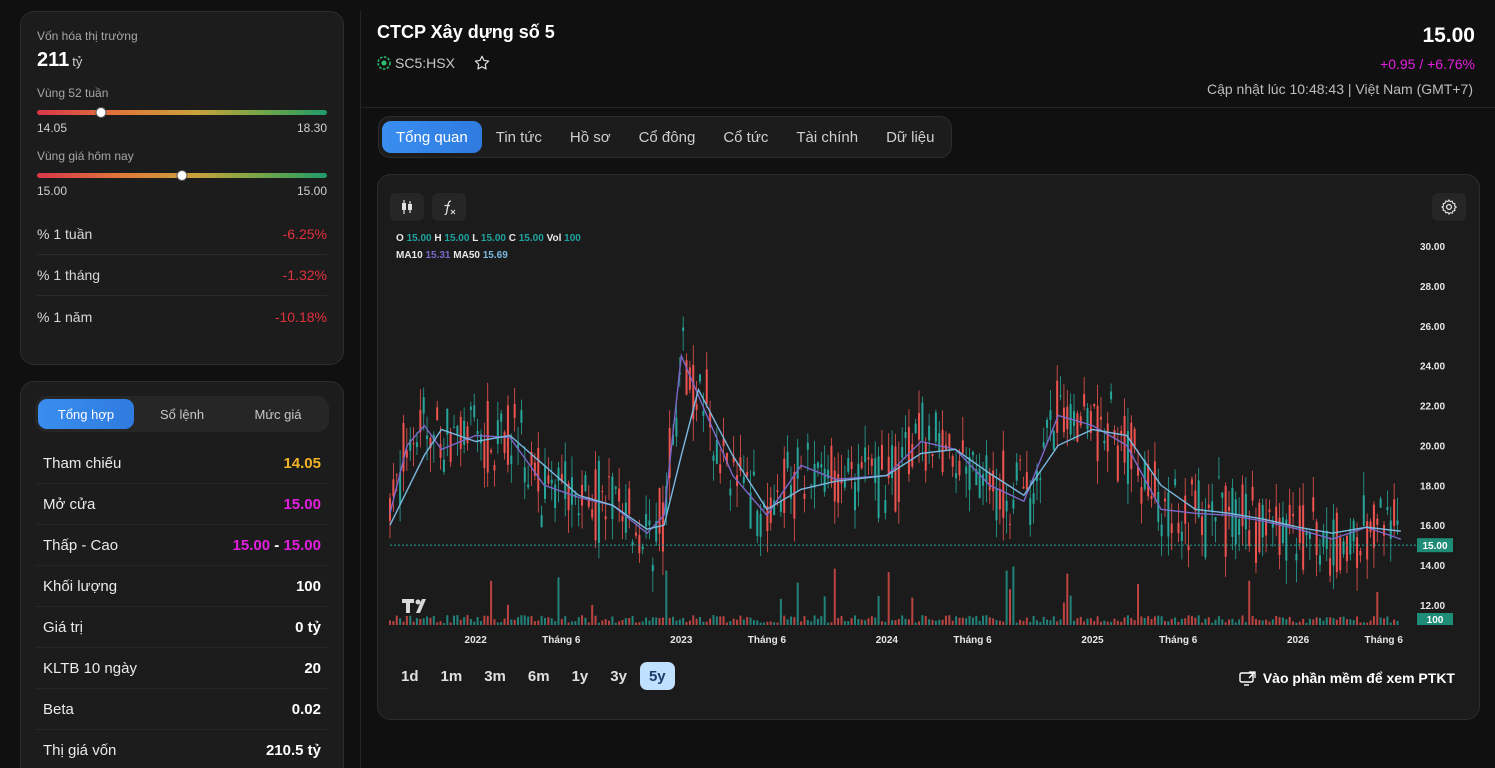 This screenshot has width=1495, height=768. What do you see at coordinates (410, 676) in the screenshot?
I see `range-1d-button: 1d` at bounding box center [410, 676].